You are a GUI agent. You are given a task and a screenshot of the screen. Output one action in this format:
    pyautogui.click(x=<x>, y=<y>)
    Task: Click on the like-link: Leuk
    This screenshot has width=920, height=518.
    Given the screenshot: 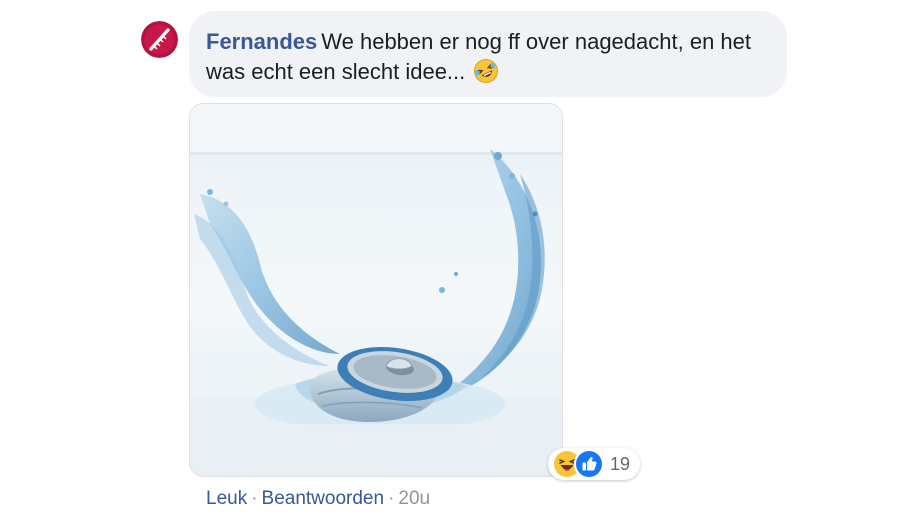 What is the action you would take?
    pyautogui.click(x=226, y=498)
    